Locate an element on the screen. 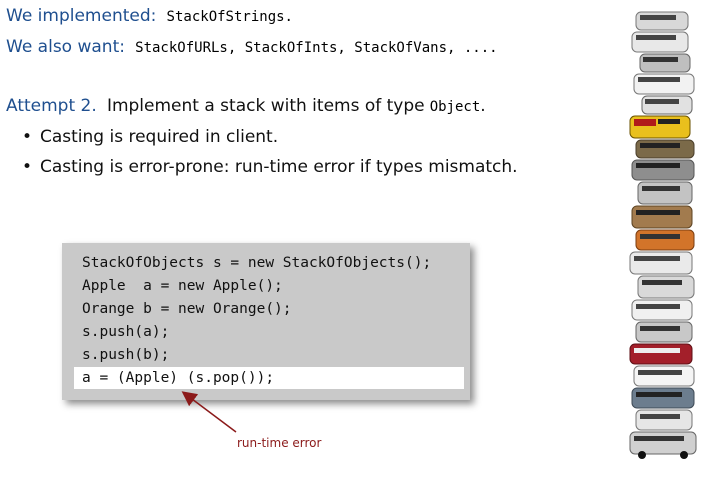 The width and height of the screenshot is (715, 480). vans-illustration is located at coordinates (663, 235).